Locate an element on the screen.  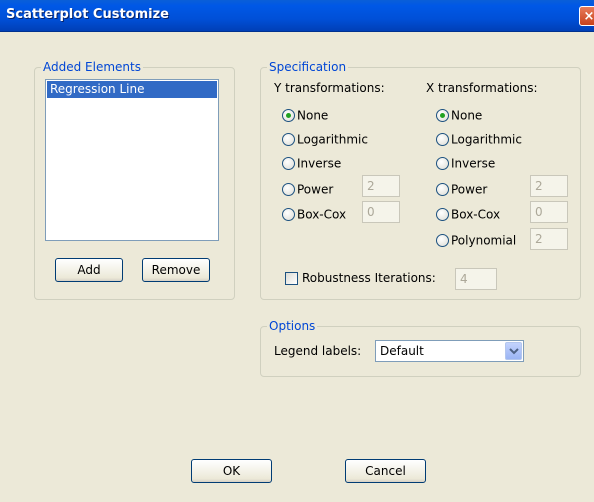
legend-labels-select: Default is located at coordinates (449, 351).